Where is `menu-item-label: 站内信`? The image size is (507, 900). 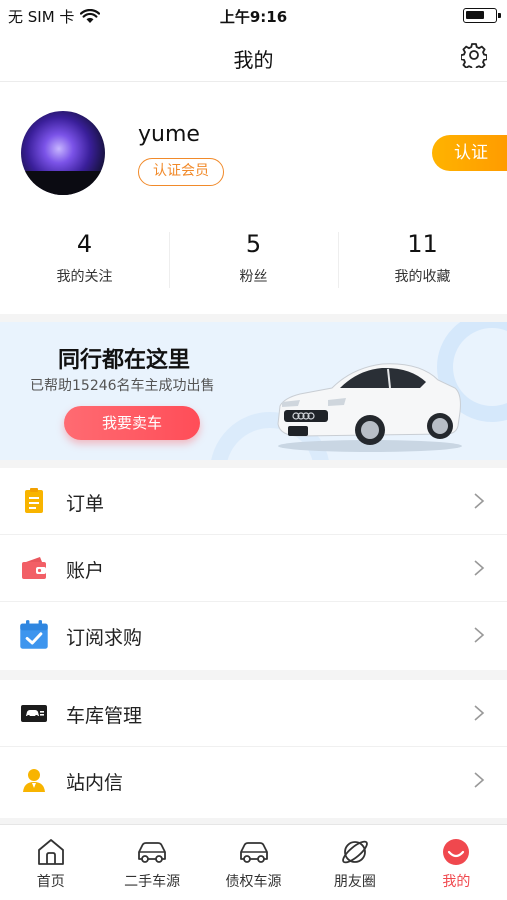 menu-item-label: 站内信 is located at coordinates (95, 783).